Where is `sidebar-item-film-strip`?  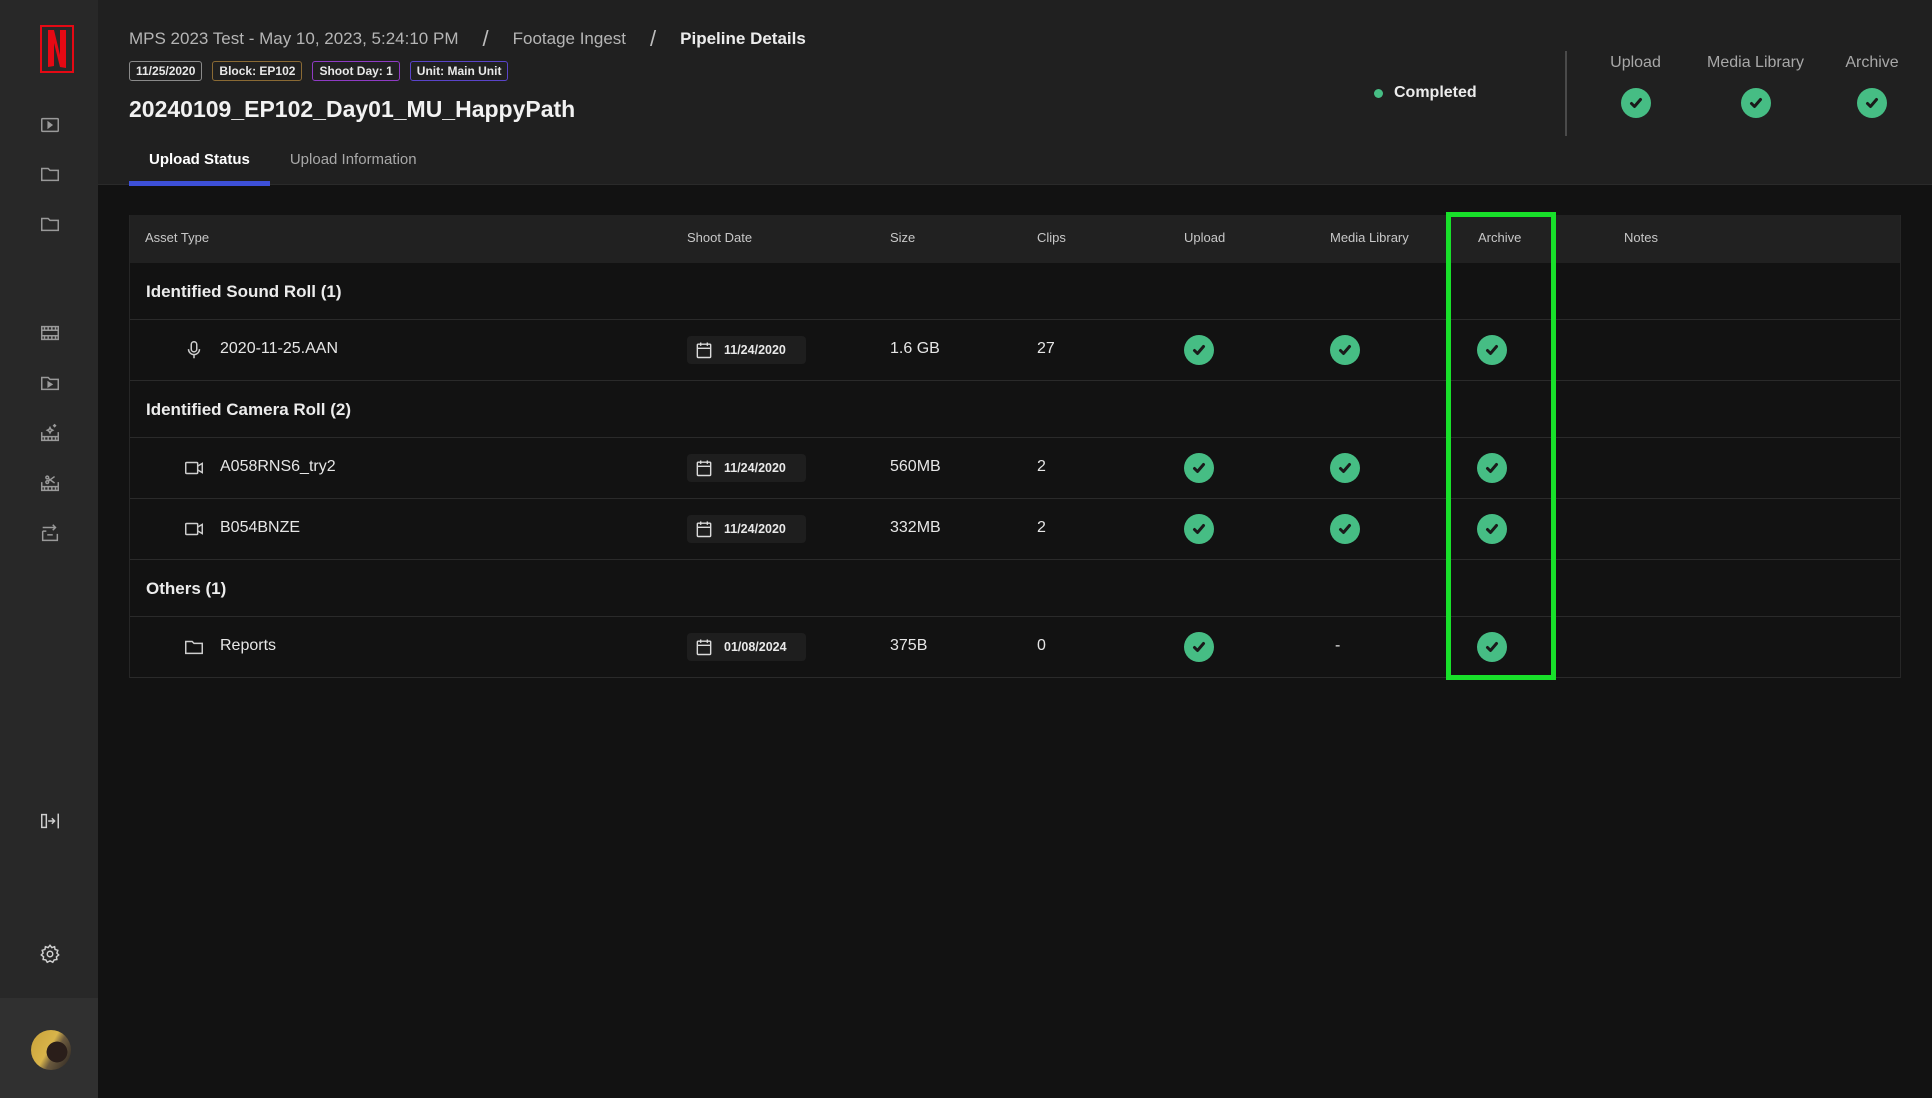
sidebar-item-film-strip is located at coordinates (50, 333).